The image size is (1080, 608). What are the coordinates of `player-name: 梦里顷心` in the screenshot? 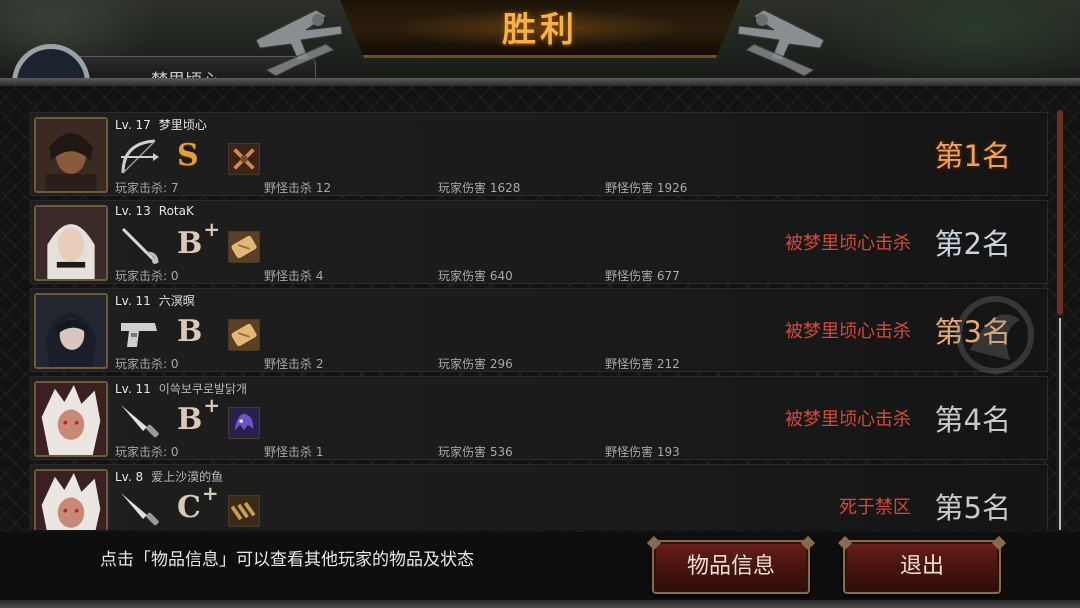 It's located at (182, 125).